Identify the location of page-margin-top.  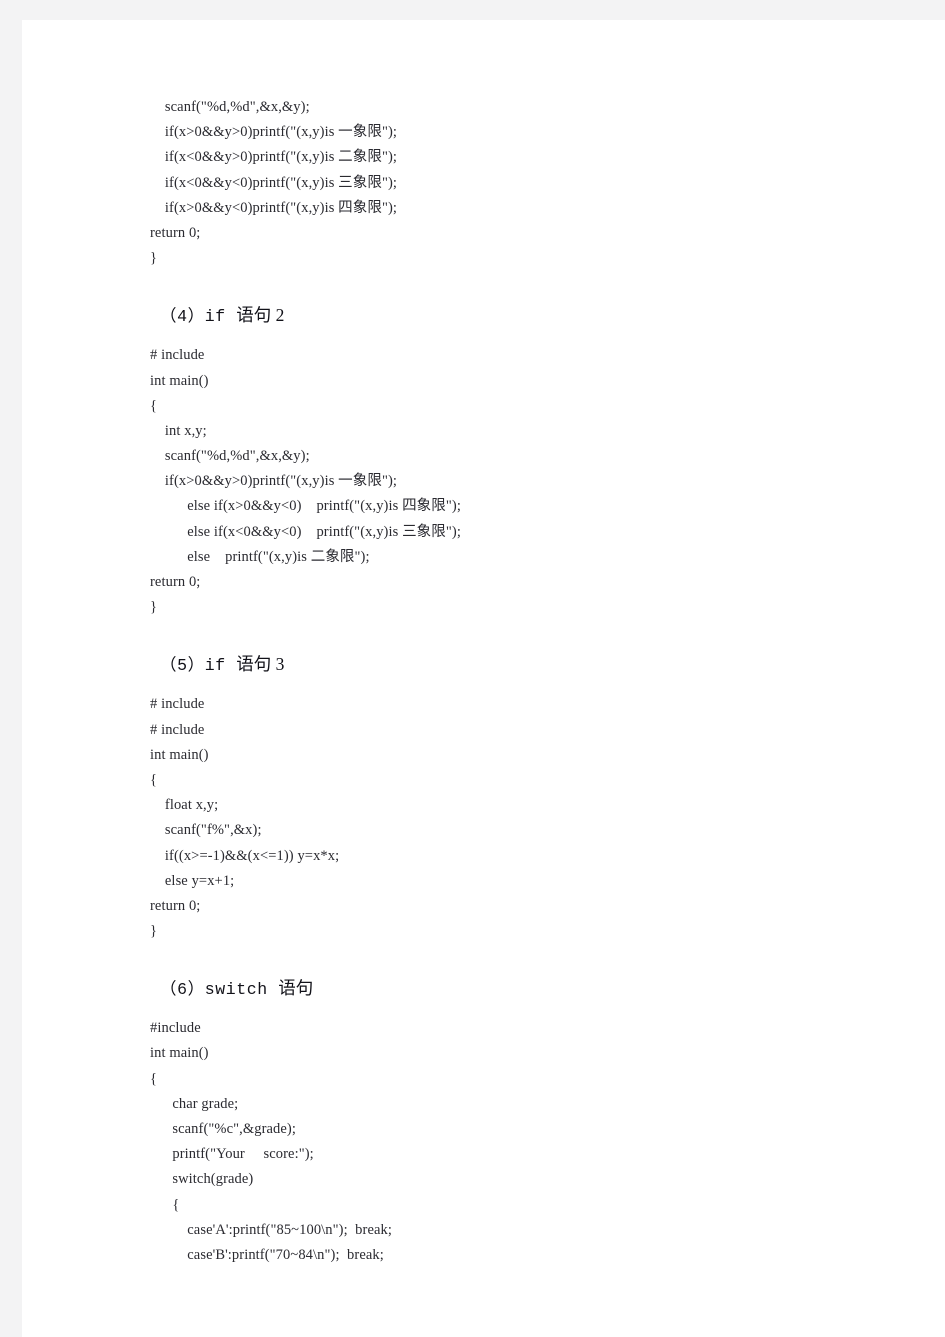
(472, 10).